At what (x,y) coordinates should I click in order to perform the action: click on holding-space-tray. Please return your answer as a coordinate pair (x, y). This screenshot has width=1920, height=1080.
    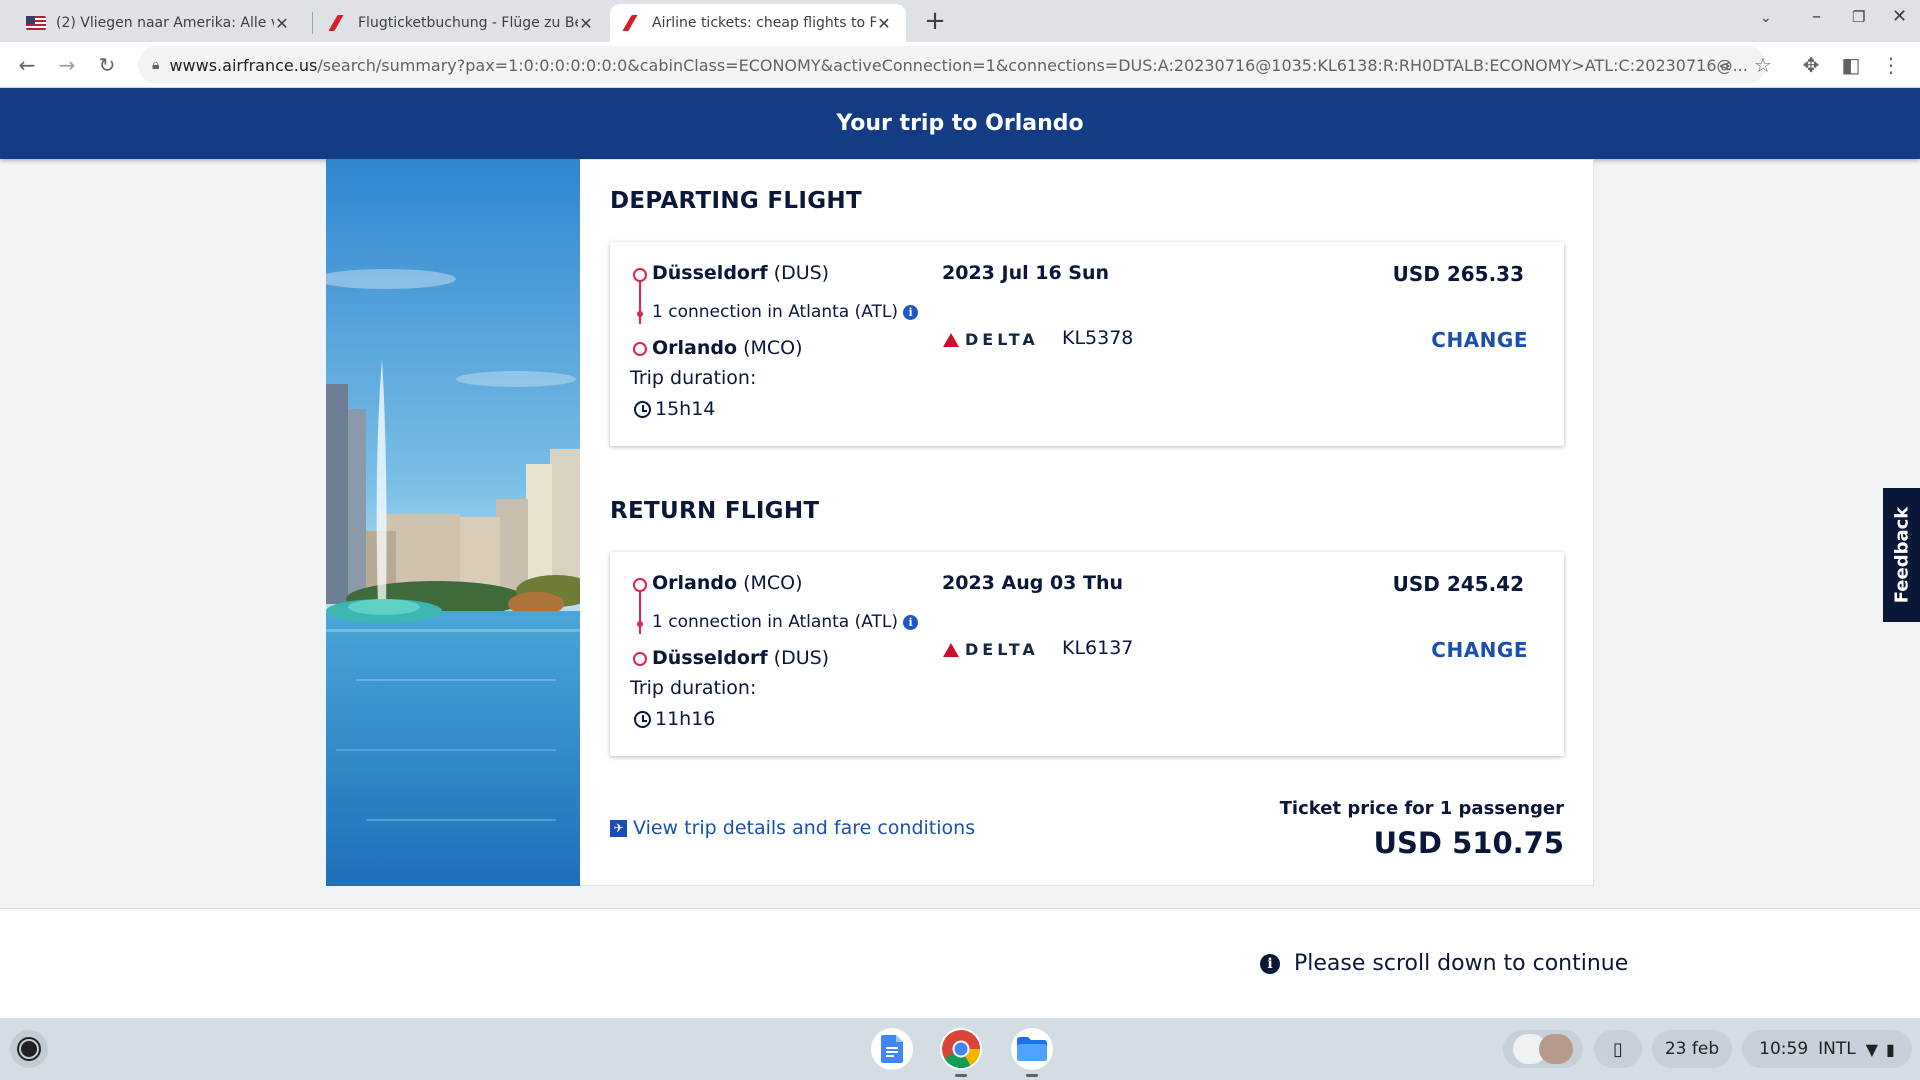
    Looking at the image, I should click on (1543, 1049).